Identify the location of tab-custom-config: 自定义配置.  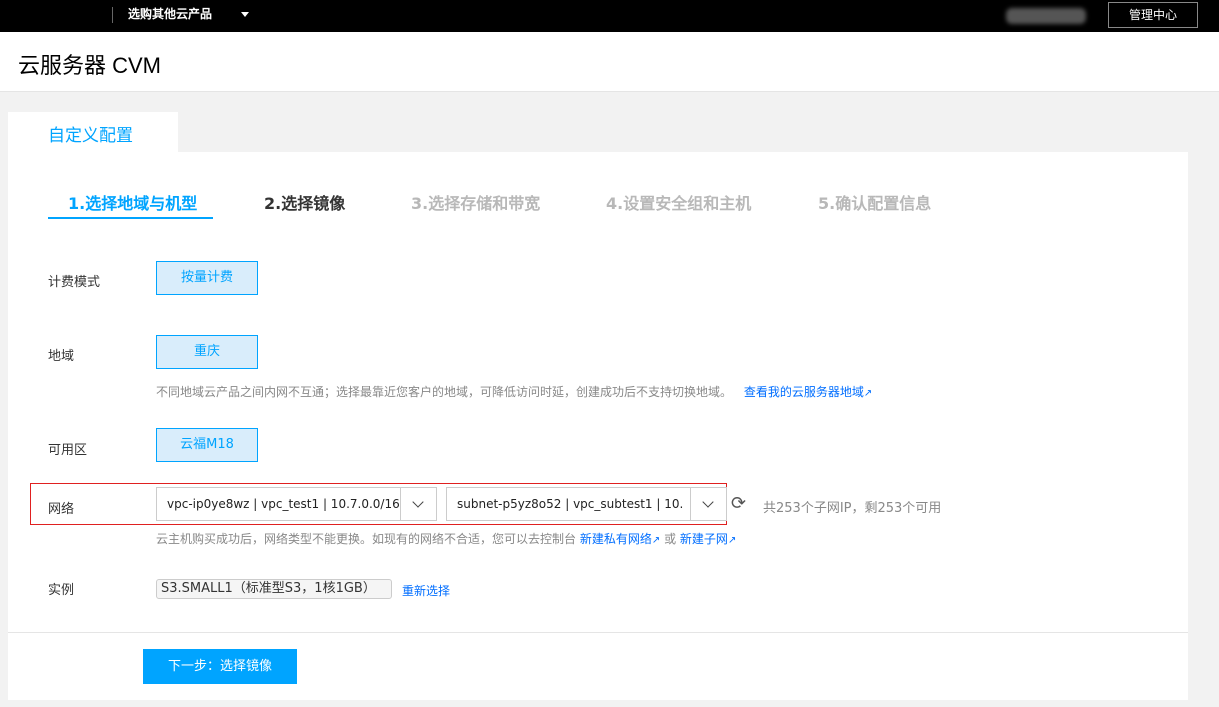
(93, 133).